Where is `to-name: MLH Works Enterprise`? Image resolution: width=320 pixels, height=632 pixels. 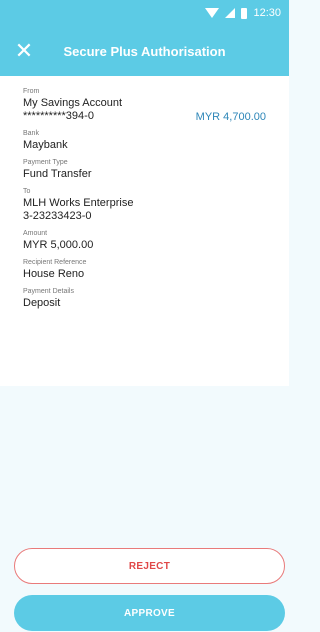 to-name: MLH Works Enterprise is located at coordinates (78, 203).